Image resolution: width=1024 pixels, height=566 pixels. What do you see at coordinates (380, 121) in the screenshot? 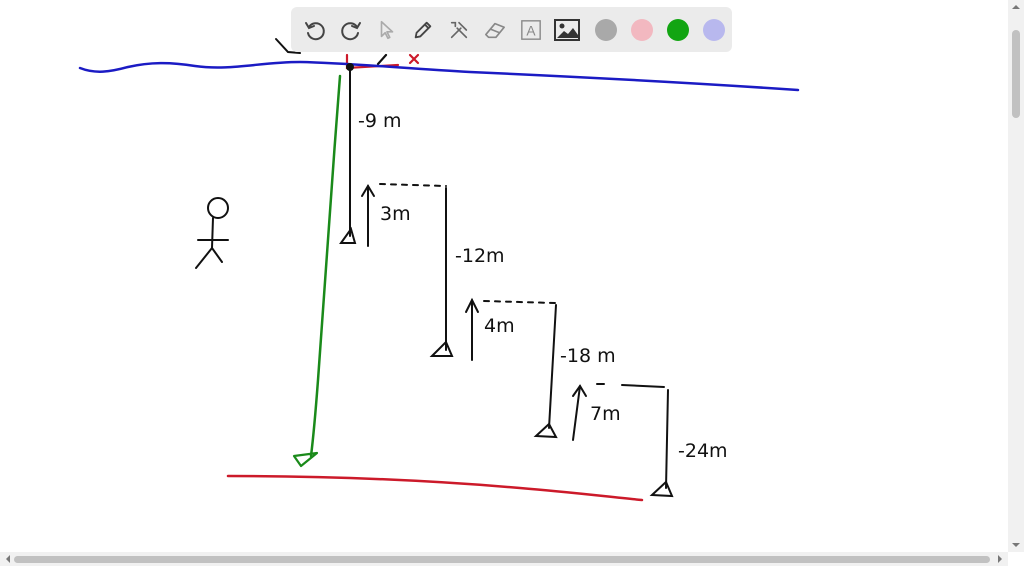
I see `label-first-descent: -9 m` at bounding box center [380, 121].